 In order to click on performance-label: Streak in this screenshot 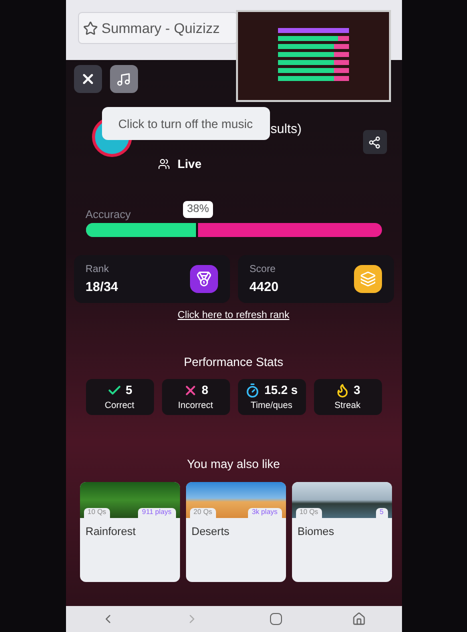, I will do `click(347, 405)`.